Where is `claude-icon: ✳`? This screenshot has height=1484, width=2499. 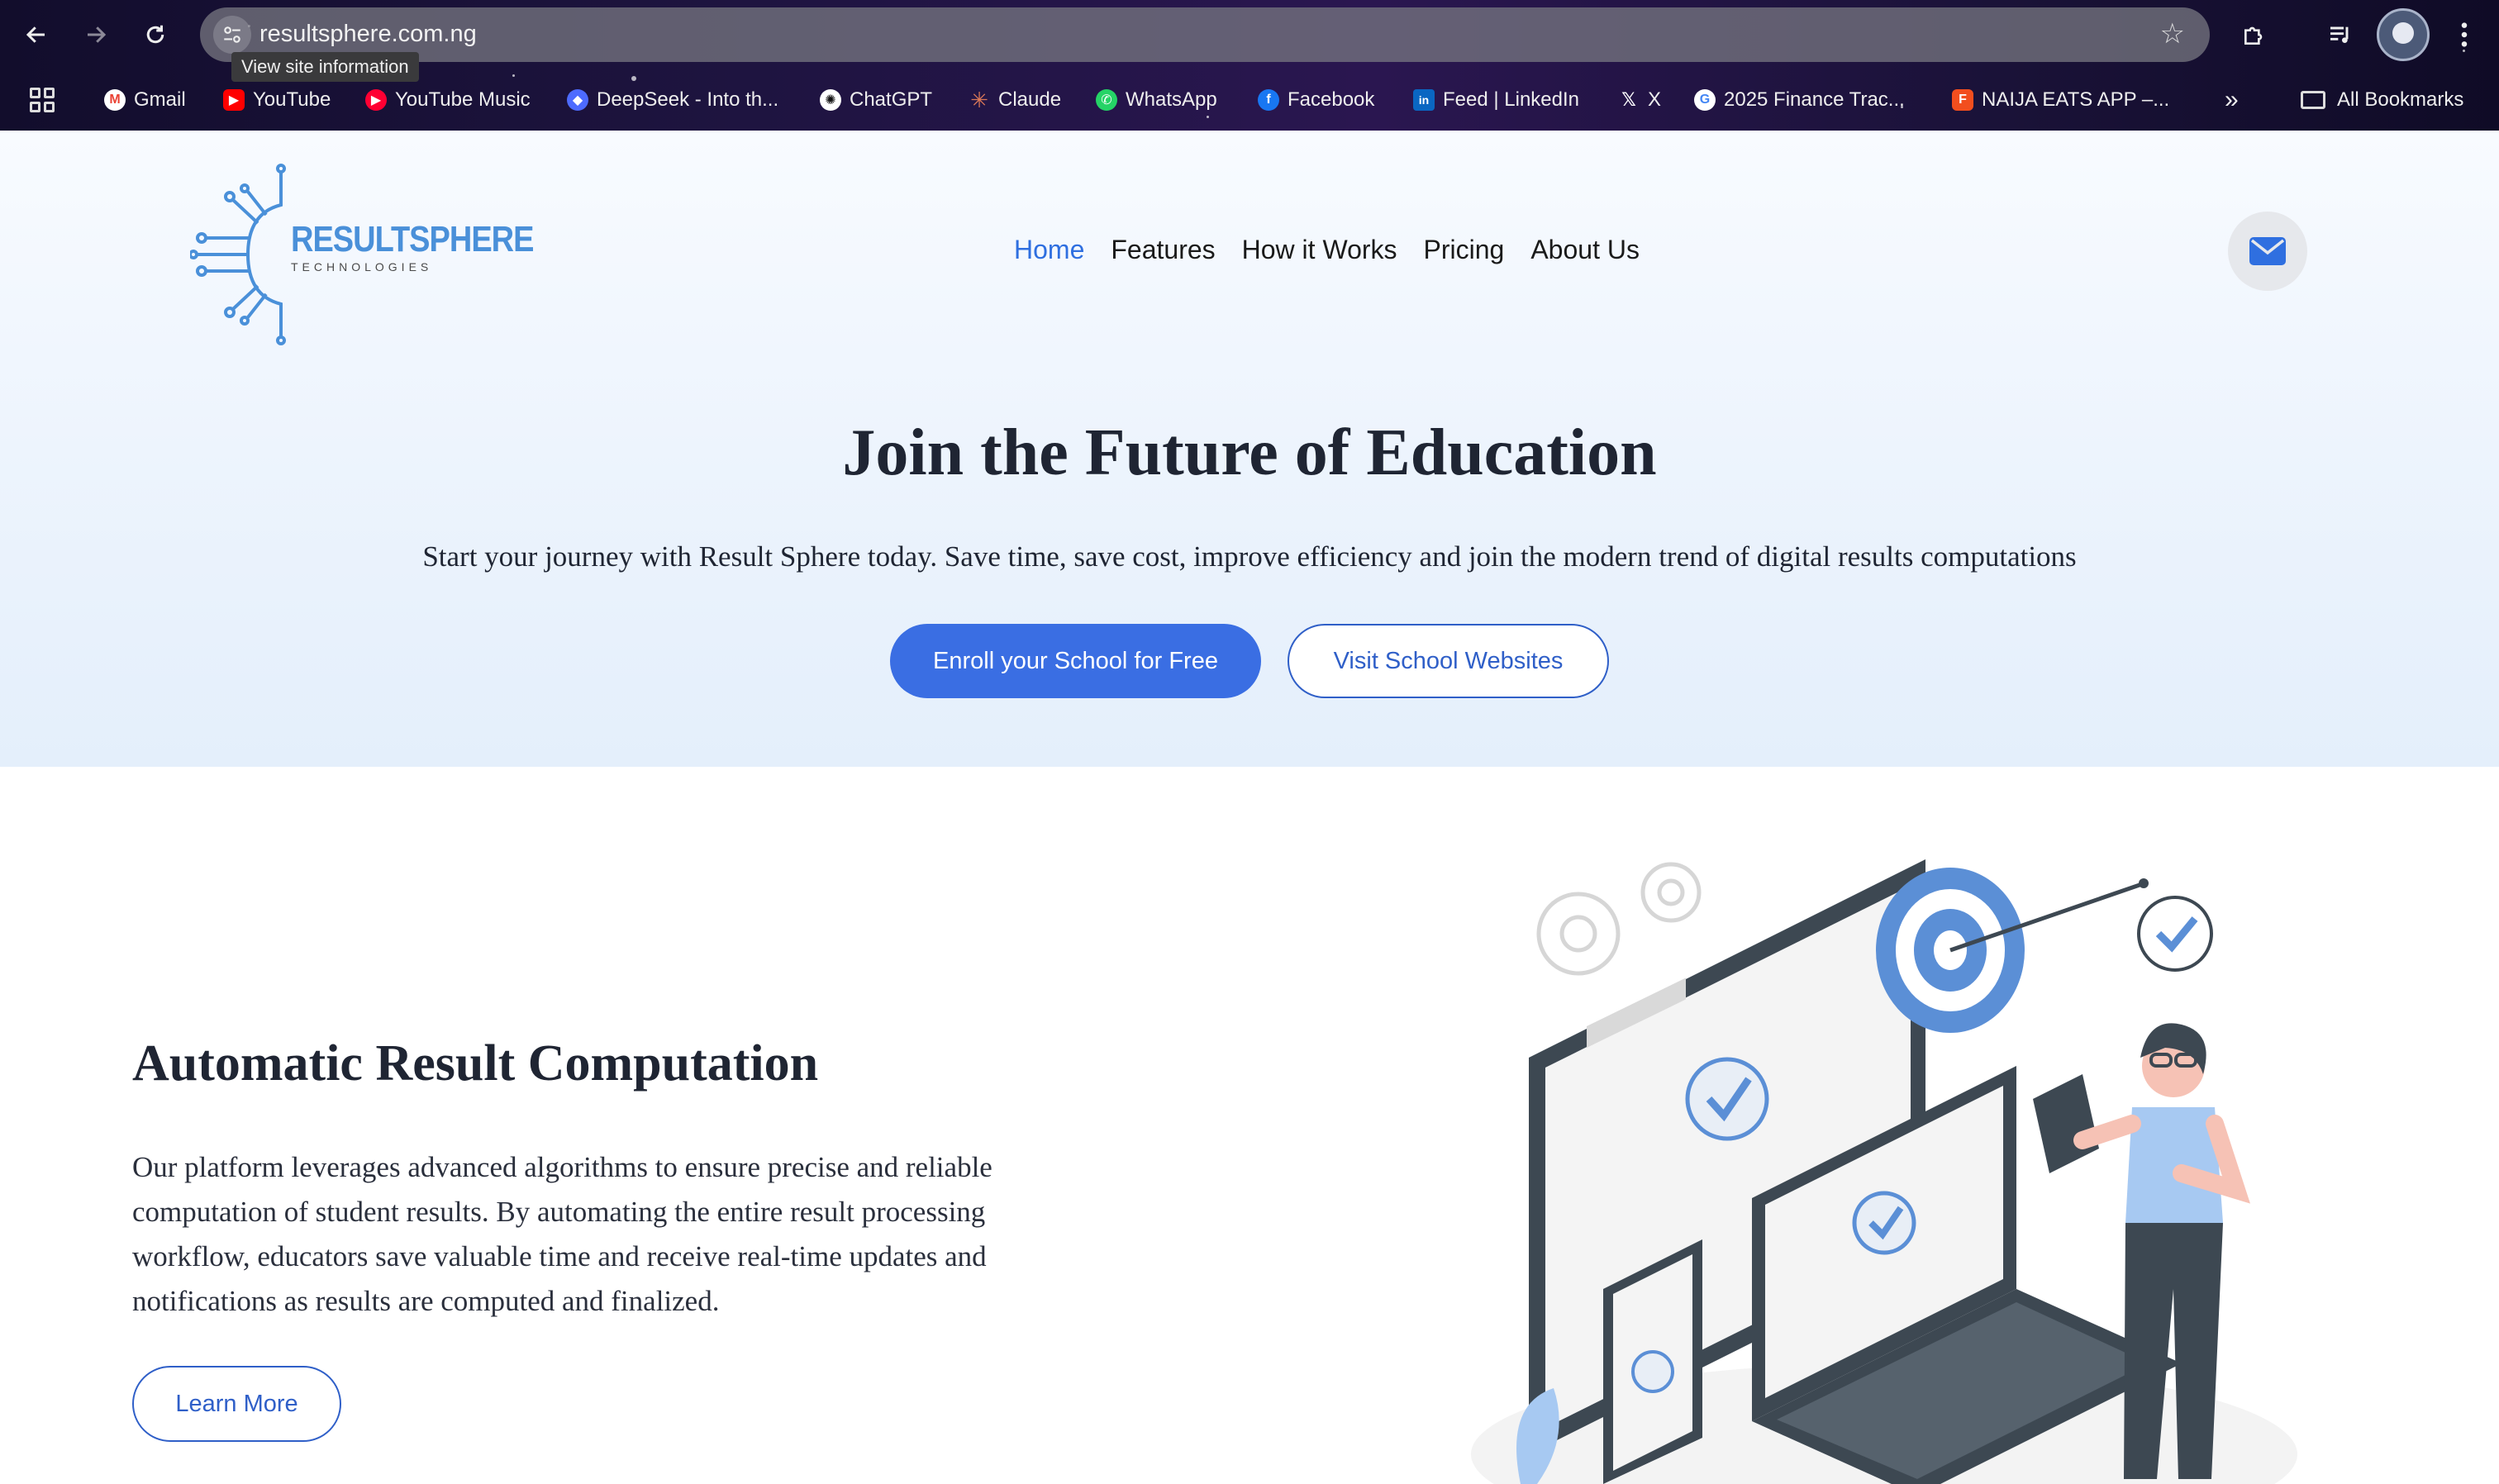 claude-icon: ✳ is located at coordinates (979, 99).